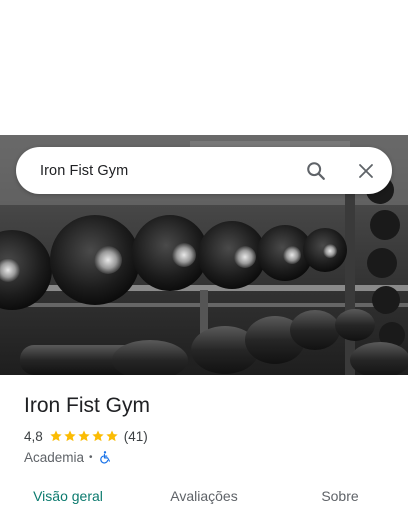 The width and height of the screenshot is (408, 510). I want to click on search-bar: Iron Fist Gym, so click(204, 170).